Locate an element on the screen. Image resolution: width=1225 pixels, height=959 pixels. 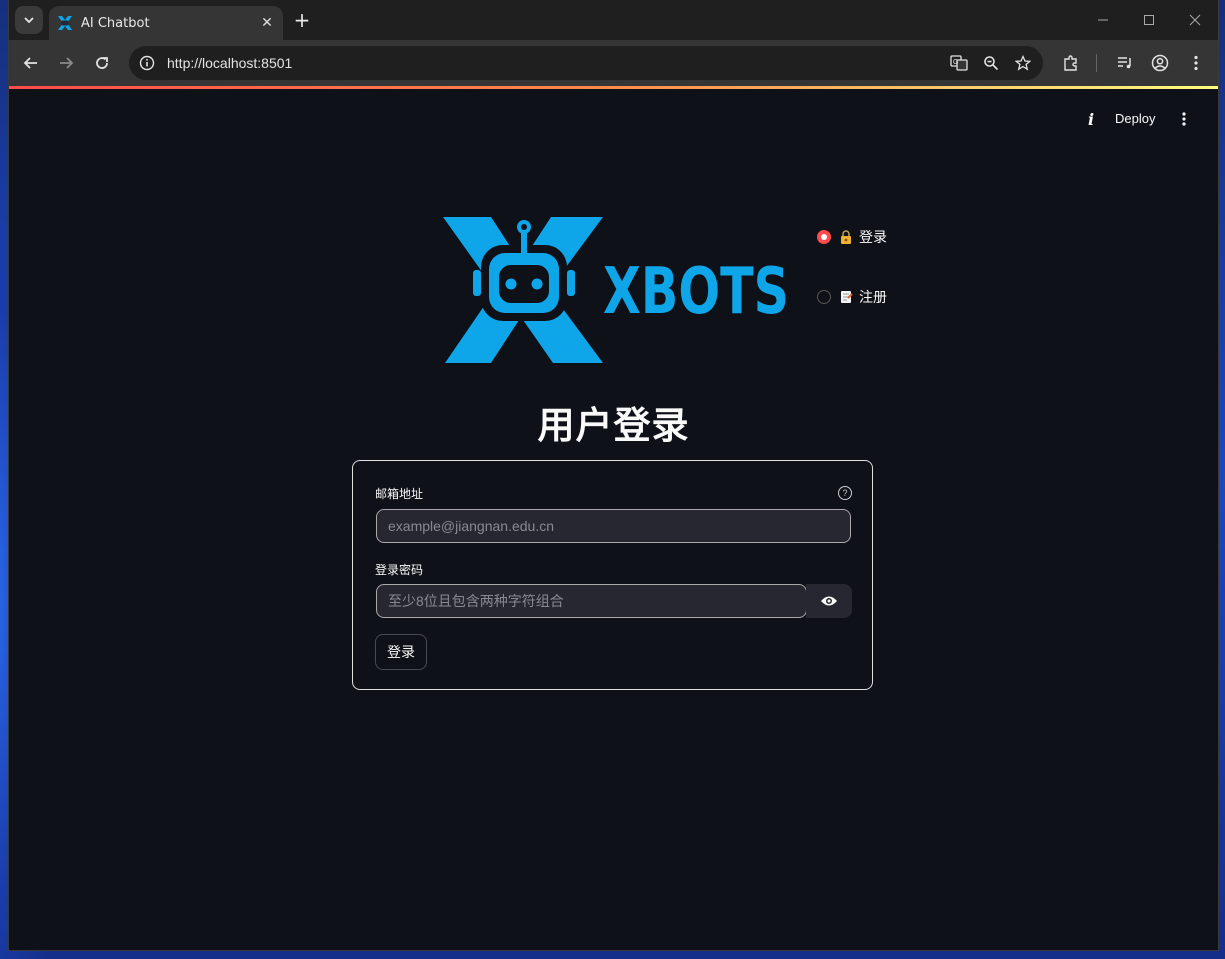
info-icon: i is located at coordinates (1091, 119).